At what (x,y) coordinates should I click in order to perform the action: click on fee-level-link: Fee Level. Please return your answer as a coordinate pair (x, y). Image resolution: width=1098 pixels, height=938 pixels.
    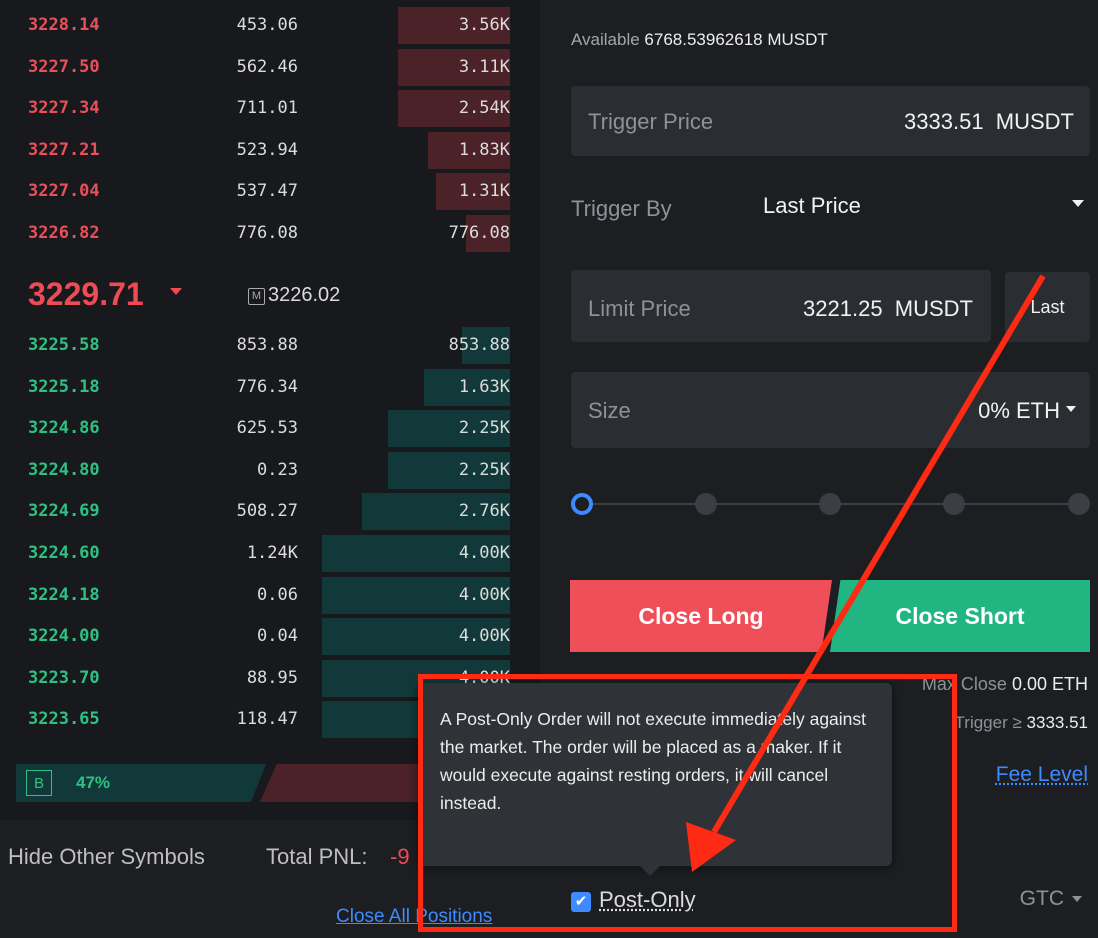
    Looking at the image, I should click on (1042, 775).